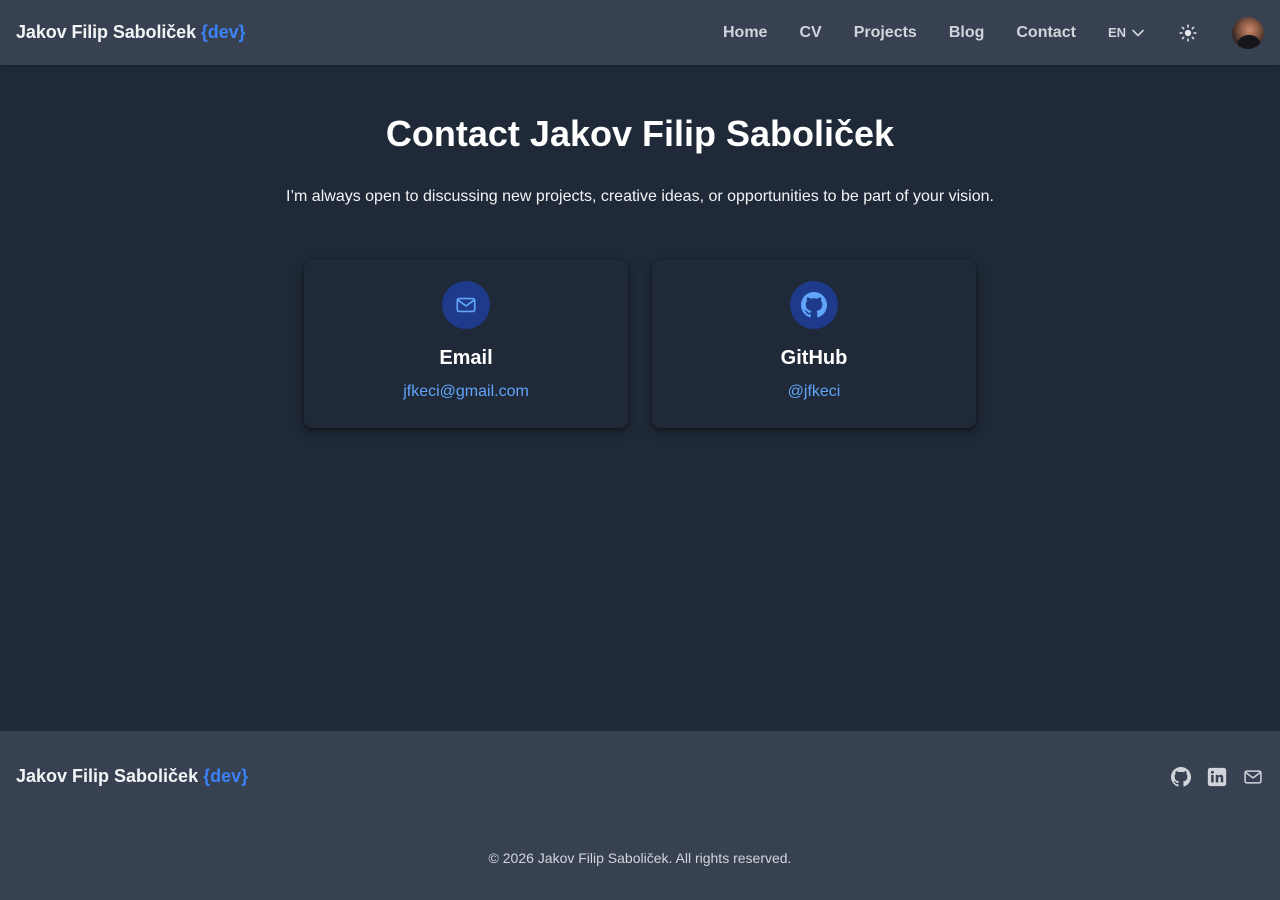  I want to click on site-brand: Jakov Filip Saboliček {dev}, so click(131, 32).